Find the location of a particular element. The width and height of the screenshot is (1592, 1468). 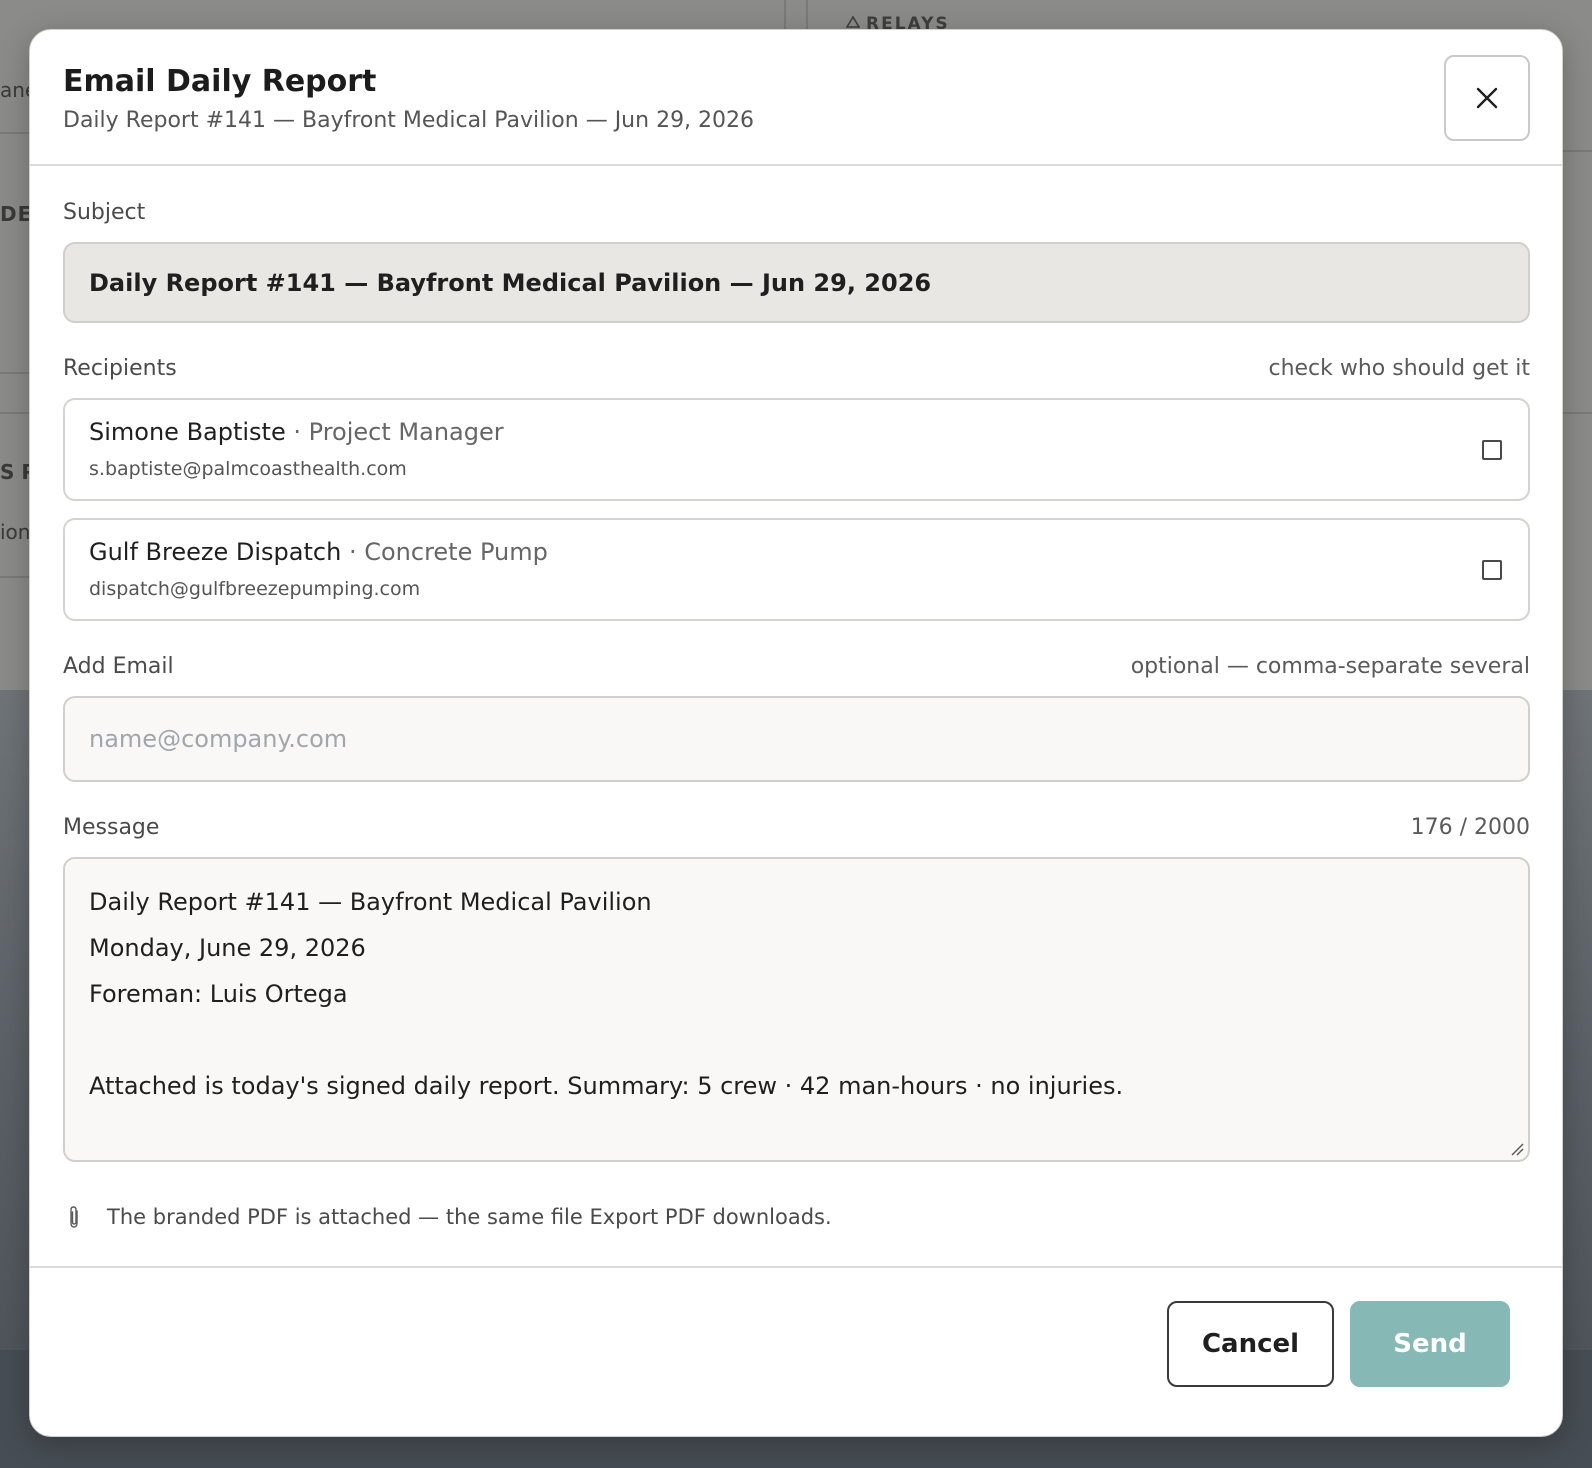

recipient-name: Gulf Breeze Dispatch is located at coordinates (215, 552).